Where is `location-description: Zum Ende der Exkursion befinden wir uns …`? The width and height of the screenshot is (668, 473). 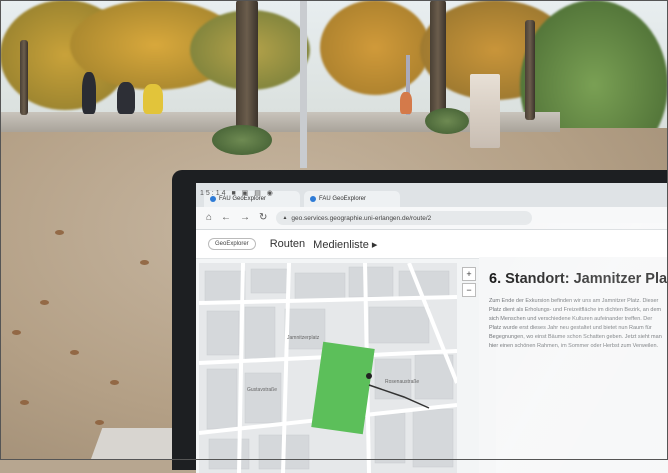
location-description: Zum Ende der Exkursion befinden wir uns … is located at coordinates (575, 323).